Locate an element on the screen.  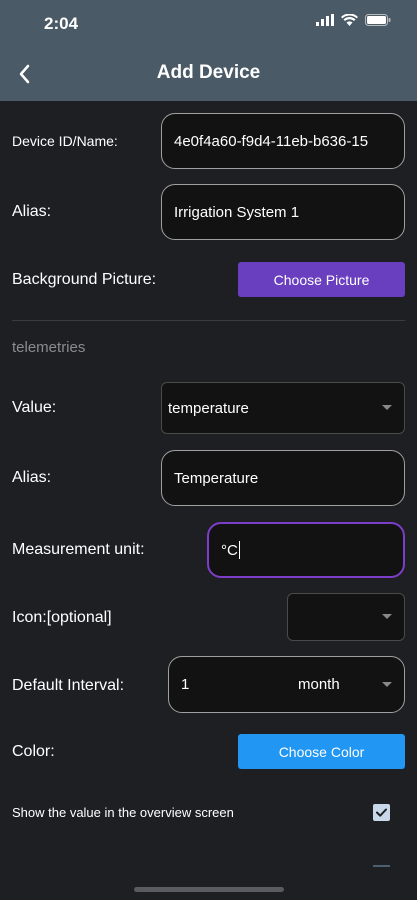
value-selected: temperature is located at coordinates (208, 408).